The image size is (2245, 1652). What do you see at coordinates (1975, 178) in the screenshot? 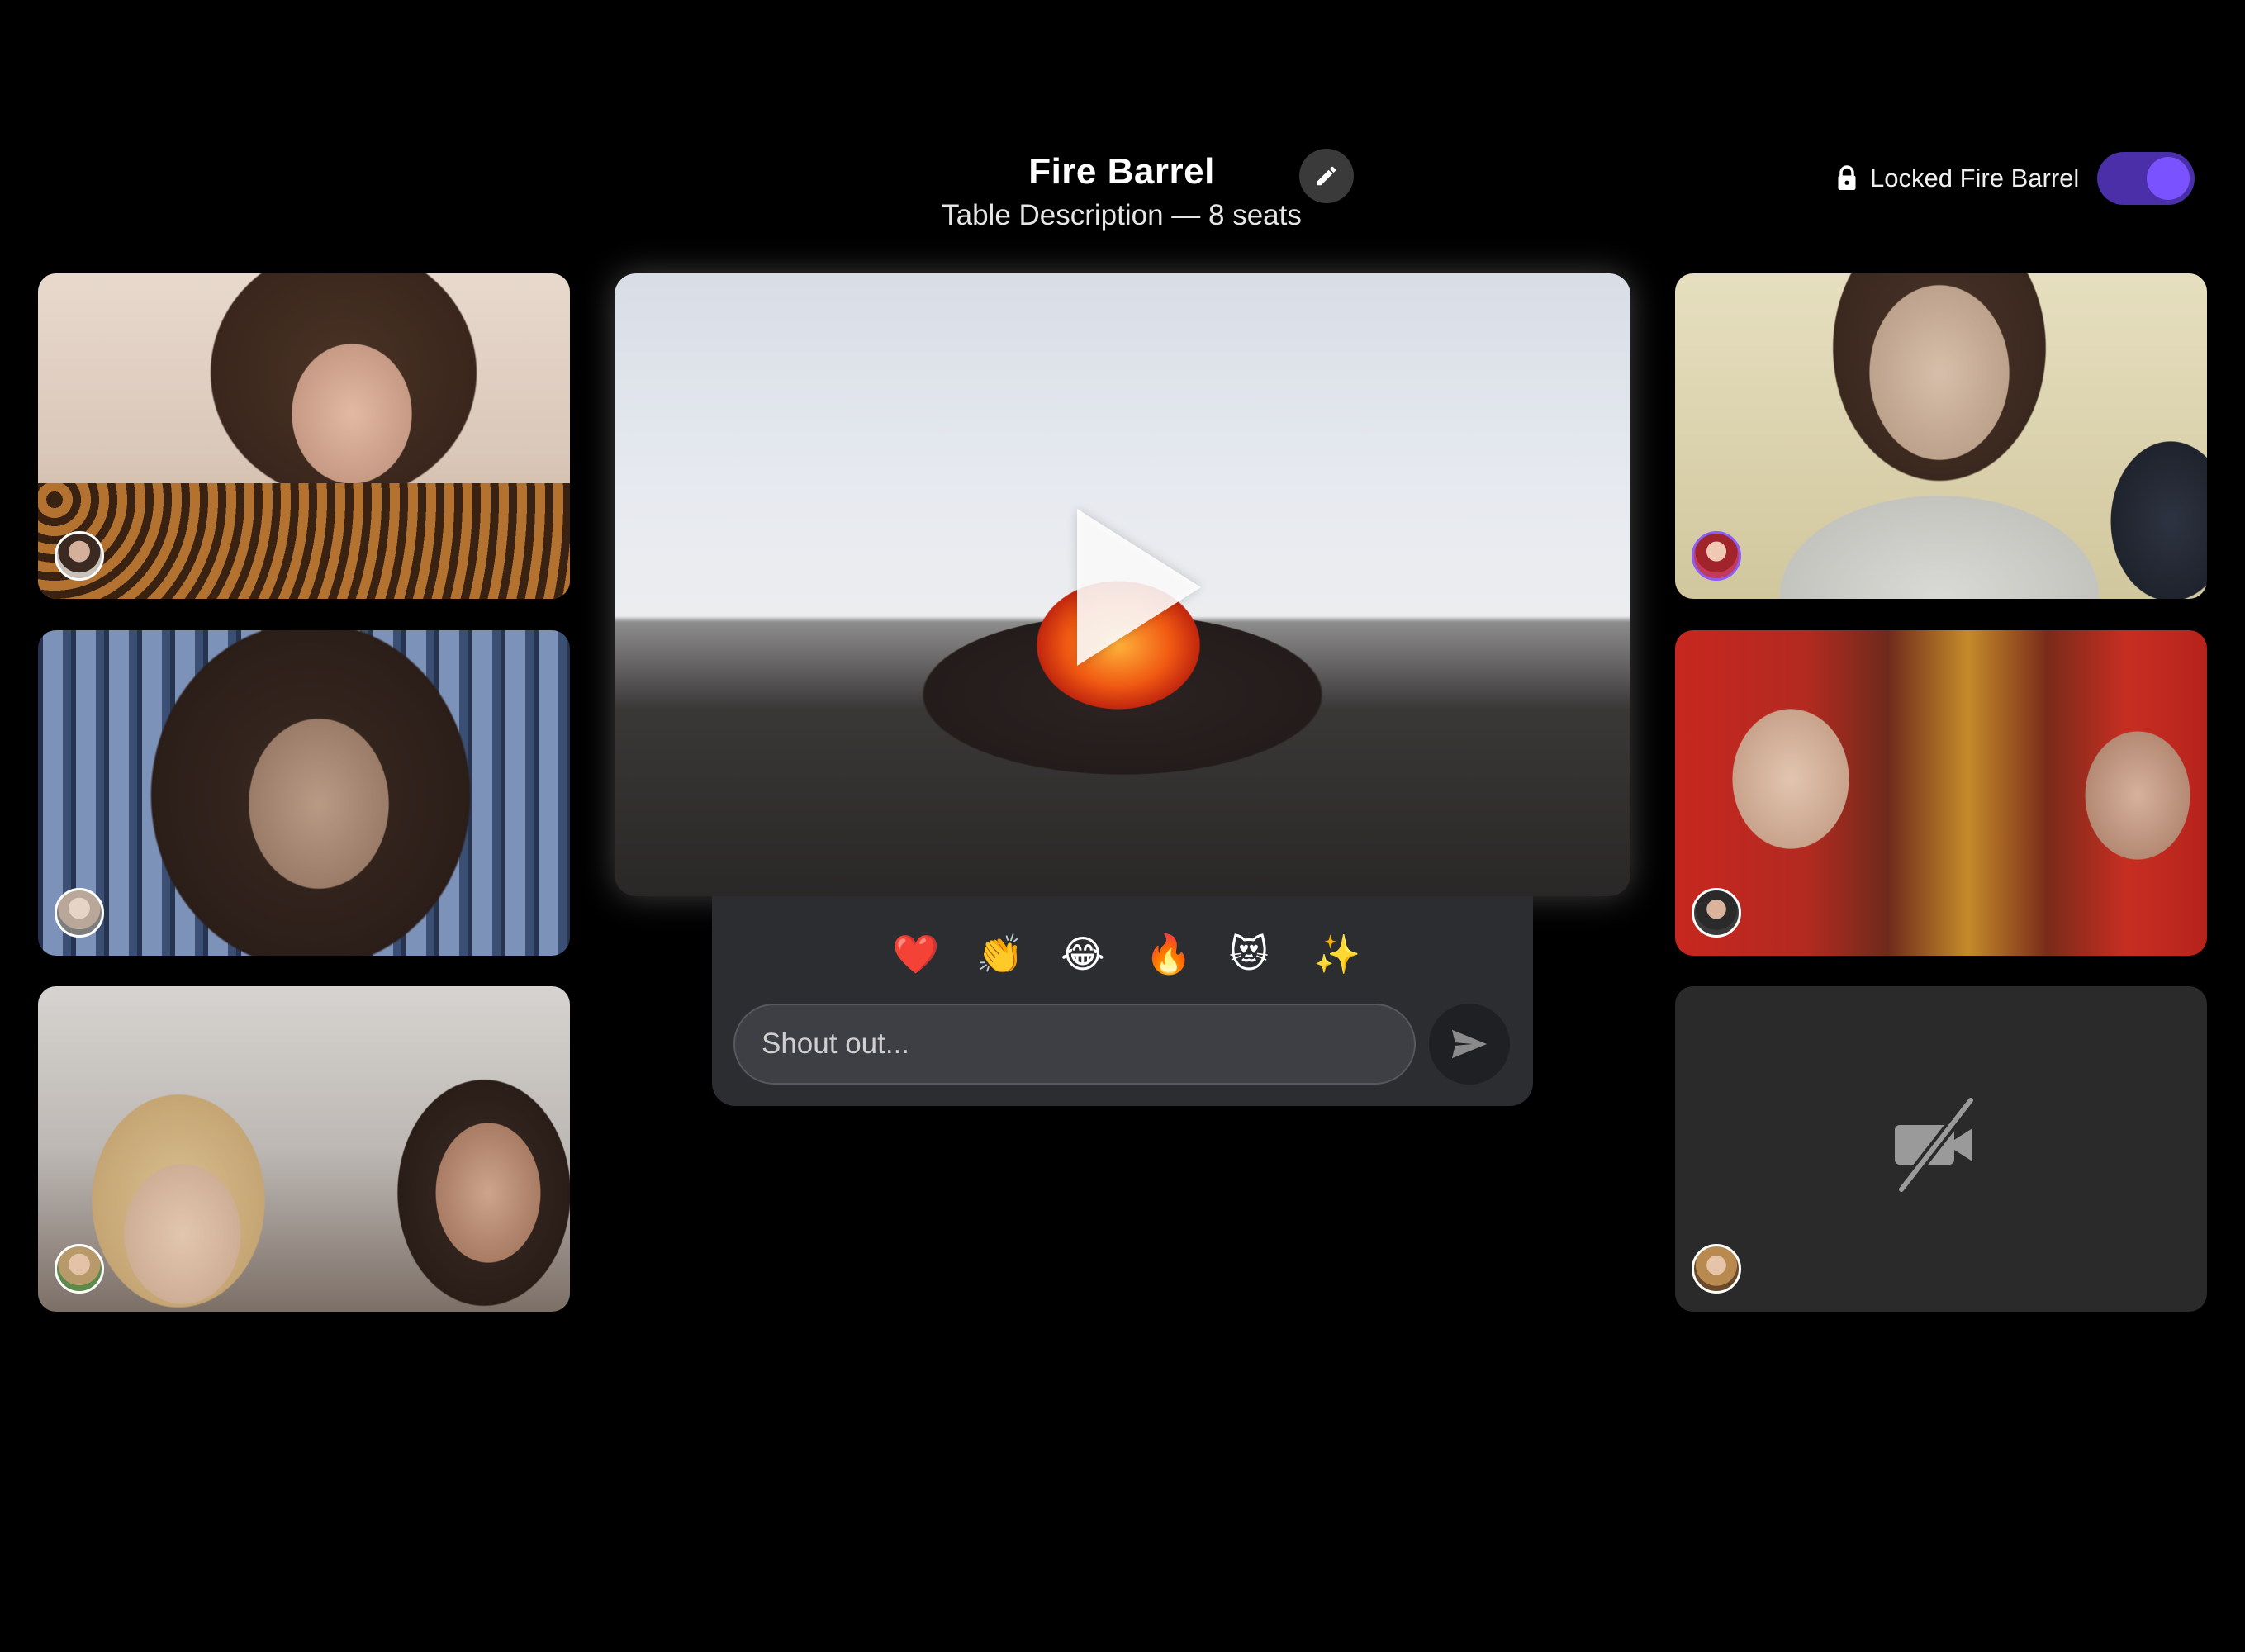
I see `lock-label: Locked Fire Barrel` at bounding box center [1975, 178].